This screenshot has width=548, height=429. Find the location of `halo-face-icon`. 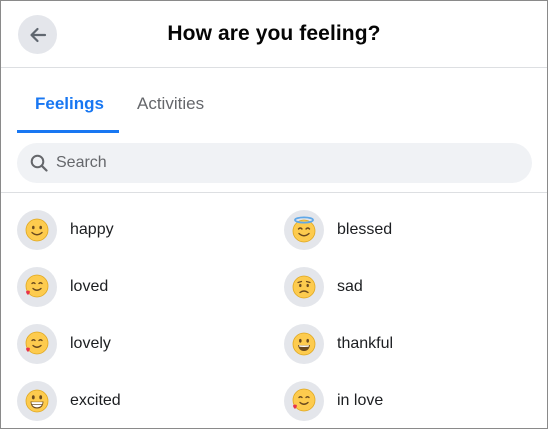

halo-face-icon is located at coordinates (304, 229).